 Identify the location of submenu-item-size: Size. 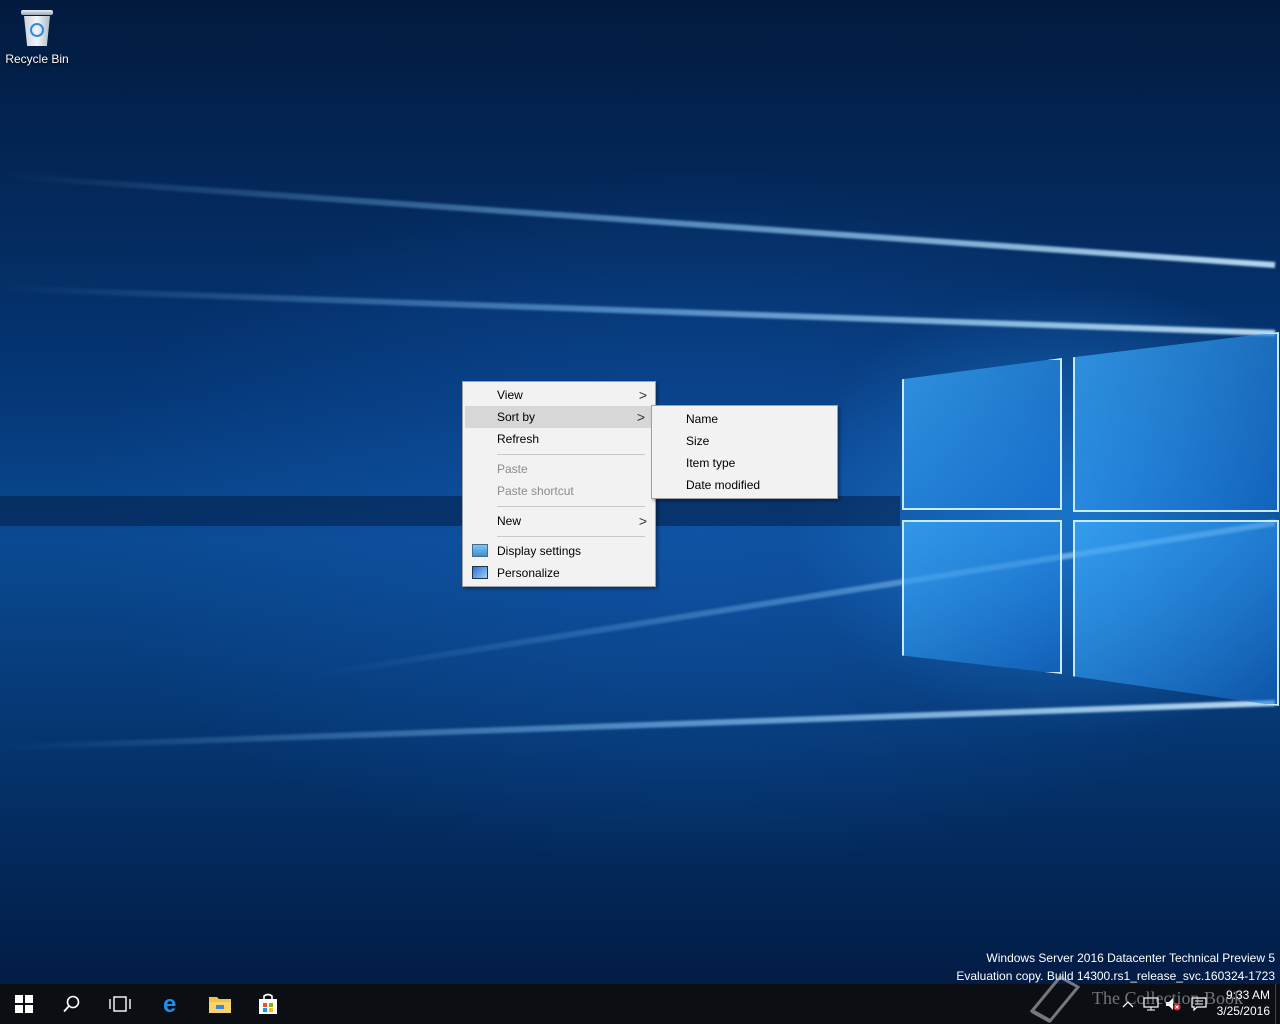
(744, 441).